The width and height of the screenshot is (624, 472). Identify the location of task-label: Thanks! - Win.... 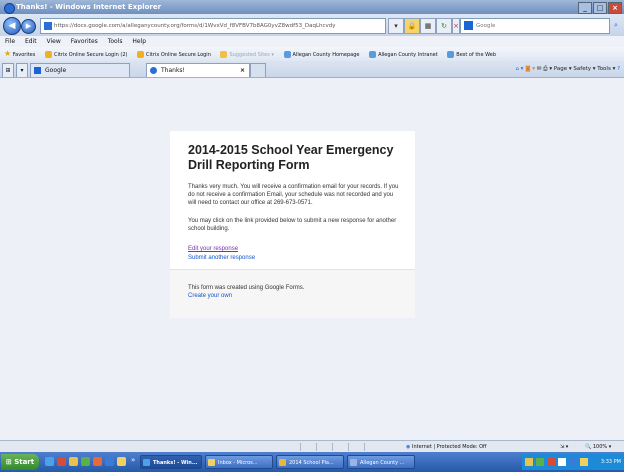
(175, 463).